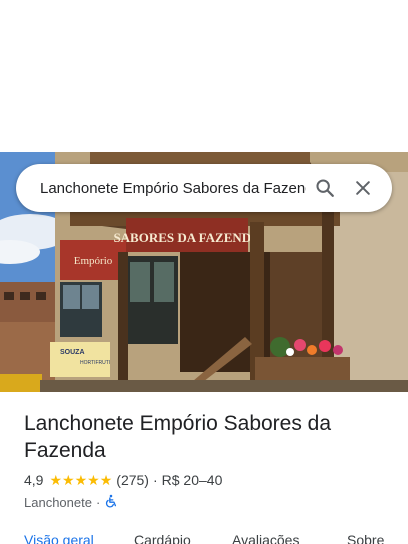 The height and width of the screenshot is (544, 408). I want to click on category-row: Lanchonete ·, so click(71, 502).